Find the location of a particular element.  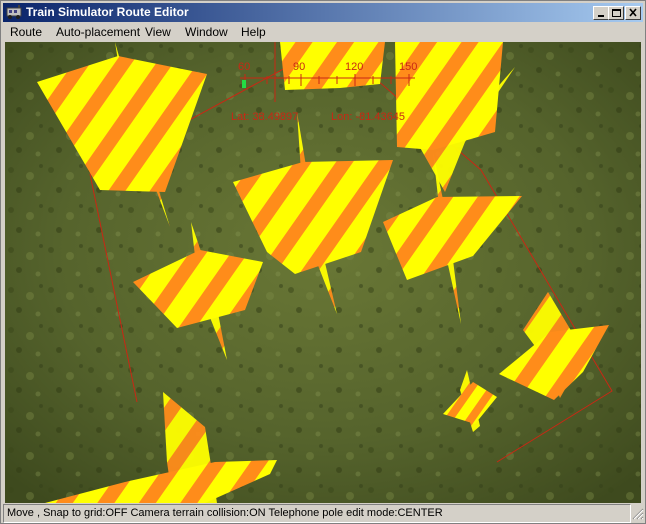

compass-tick-label: 120 is located at coordinates (354, 67).